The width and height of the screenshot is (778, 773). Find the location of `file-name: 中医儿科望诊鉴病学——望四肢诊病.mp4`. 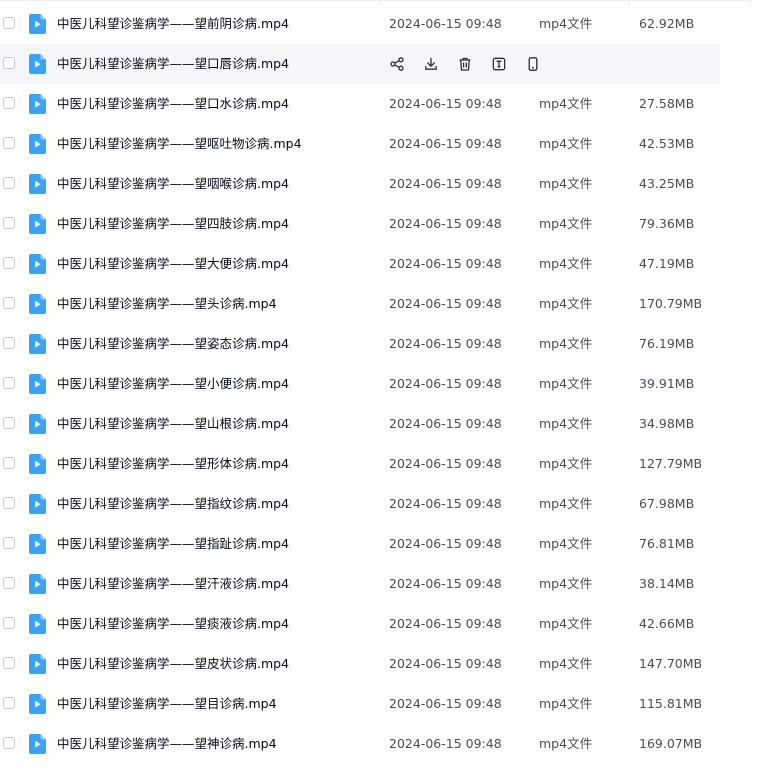

file-name: 中医儿科望诊鉴病学——望四肢诊病.mp4 is located at coordinates (173, 224).